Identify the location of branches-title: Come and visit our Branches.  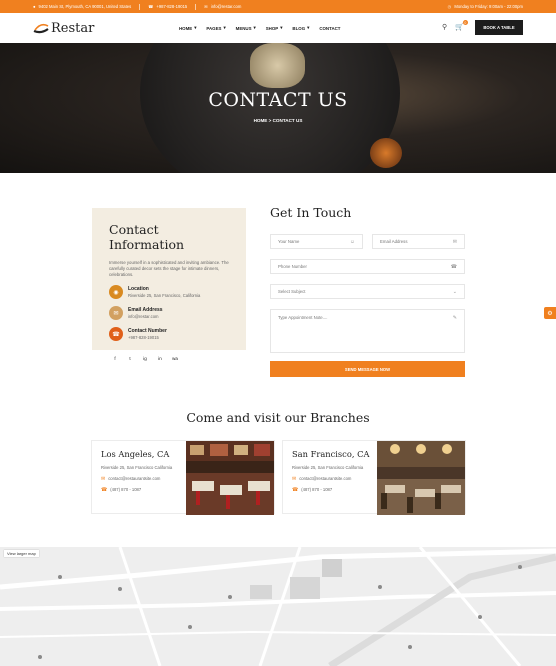
(278, 417).